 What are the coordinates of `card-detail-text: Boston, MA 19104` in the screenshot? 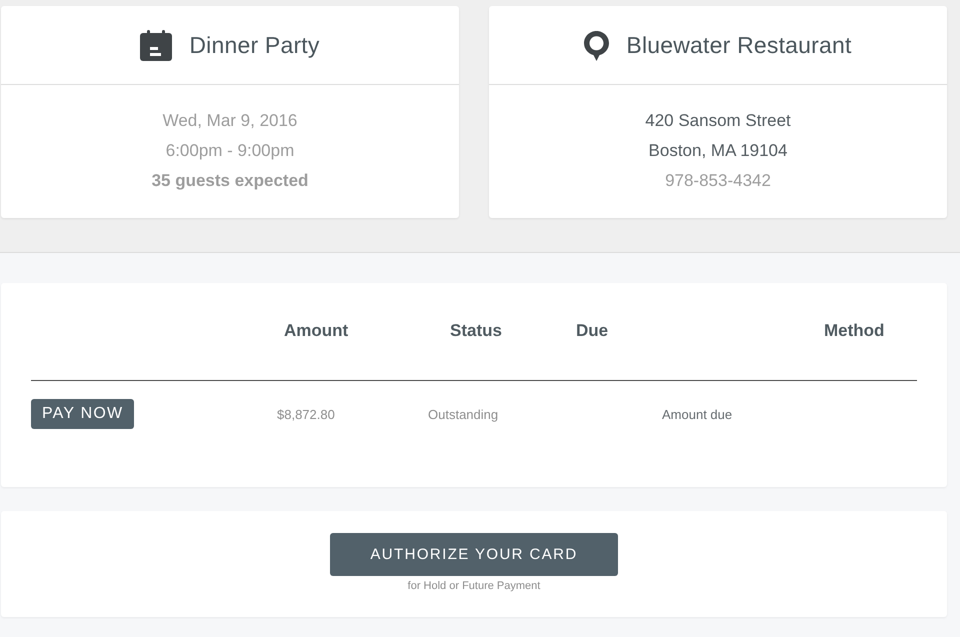 It's located at (718, 151).